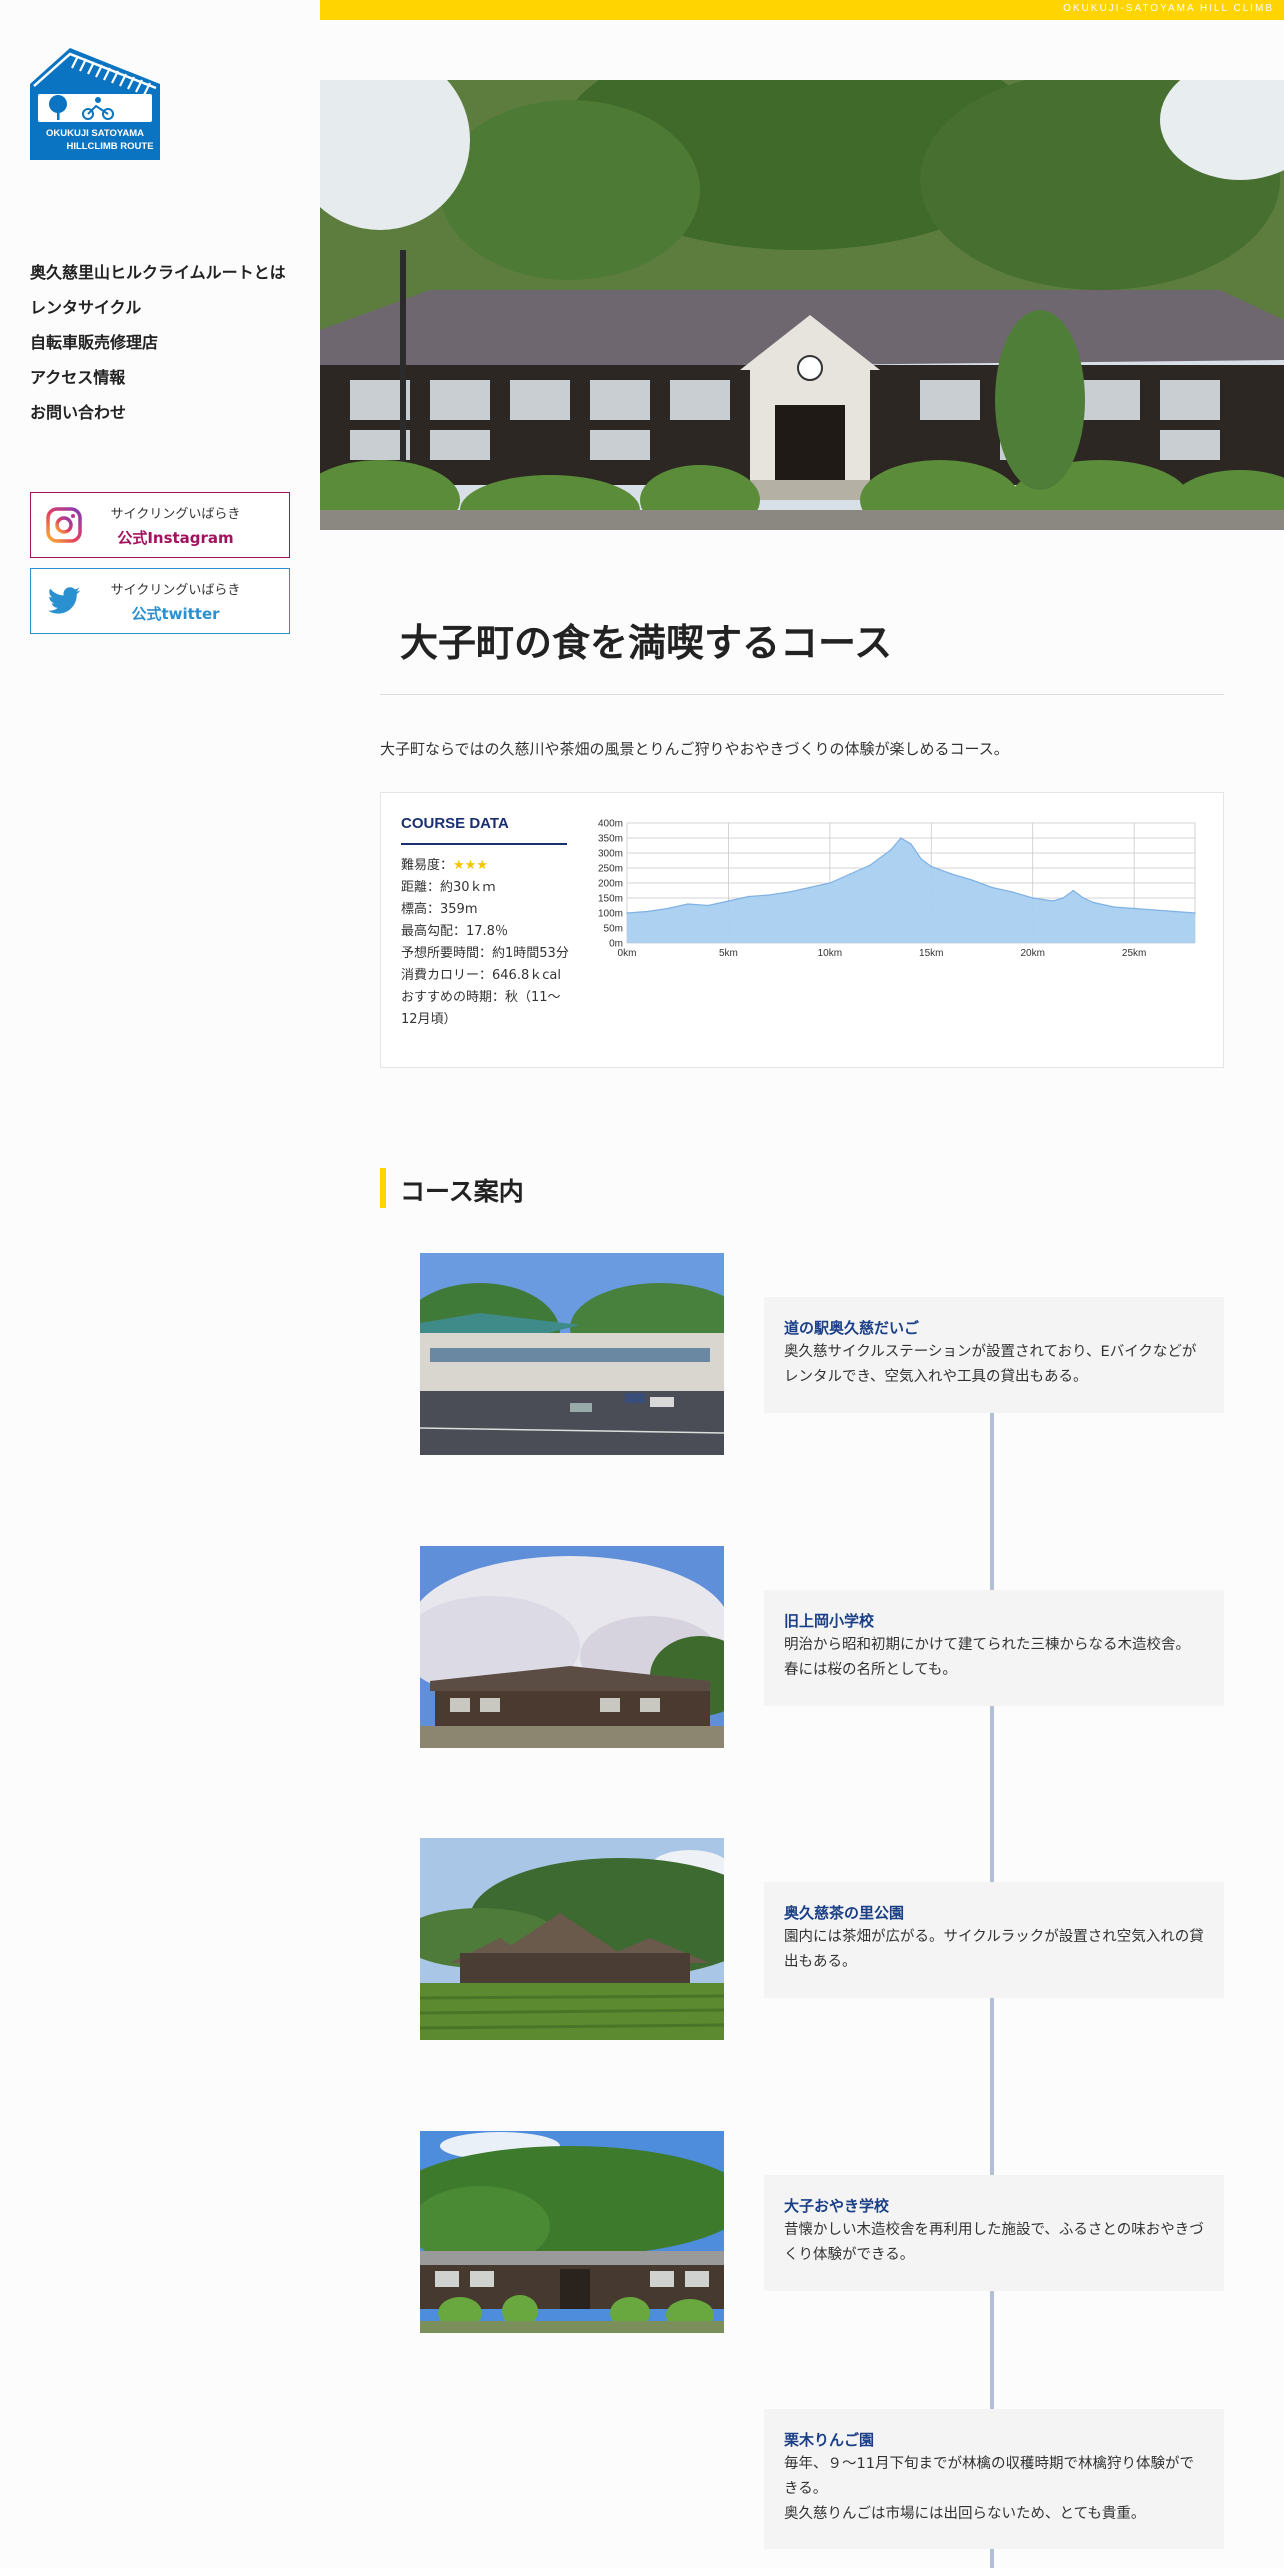  I want to click on chart-y-tick-label: 200m, so click(610, 884).